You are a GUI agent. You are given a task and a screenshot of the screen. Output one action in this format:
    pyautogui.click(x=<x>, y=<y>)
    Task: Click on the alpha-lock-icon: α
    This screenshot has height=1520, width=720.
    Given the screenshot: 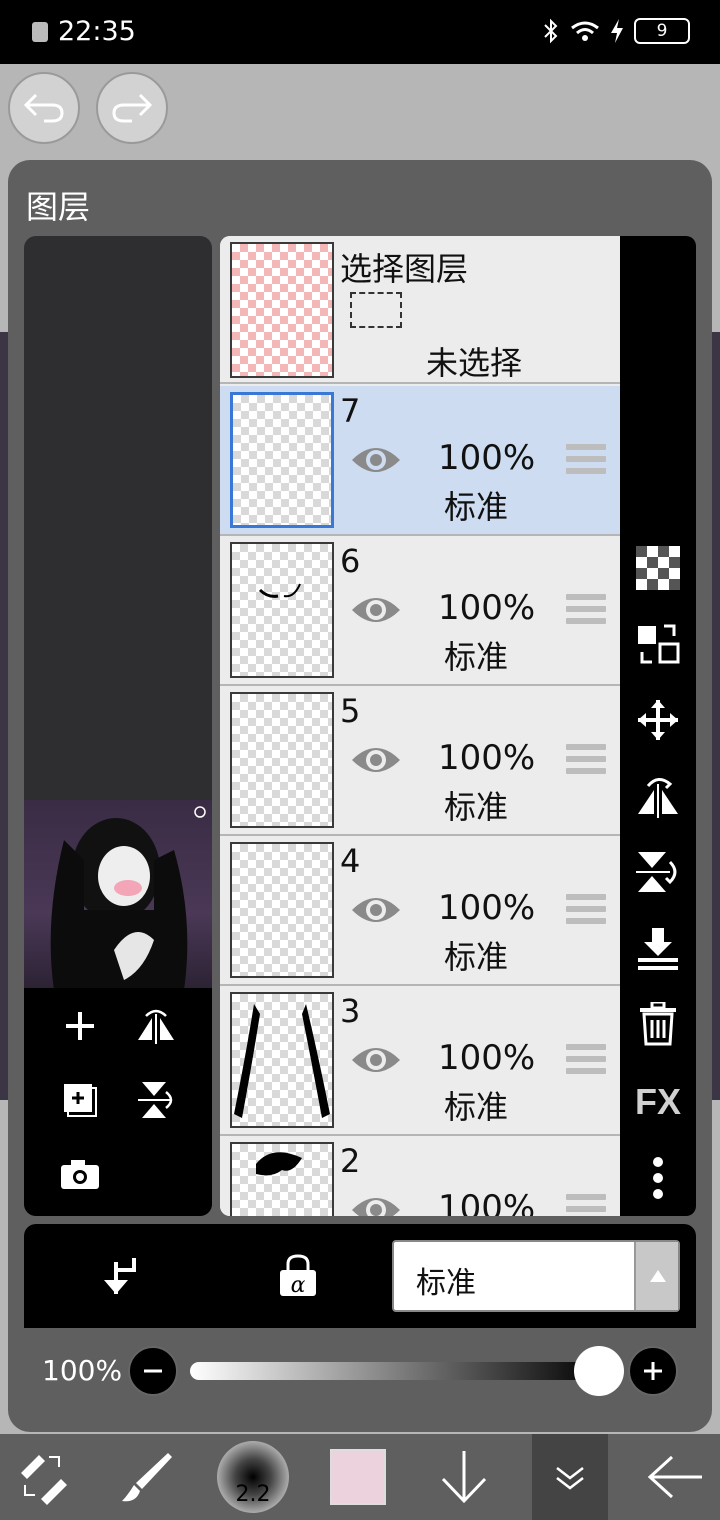 What is the action you would take?
    pyautogui.click(x=298, y=1276)
    